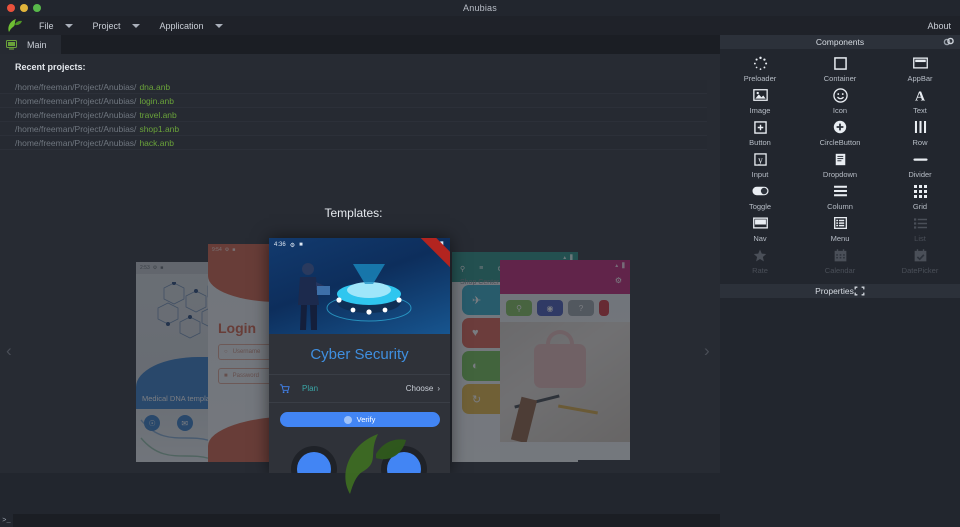  I want to click on component-text: A Text, so click(920, 103).